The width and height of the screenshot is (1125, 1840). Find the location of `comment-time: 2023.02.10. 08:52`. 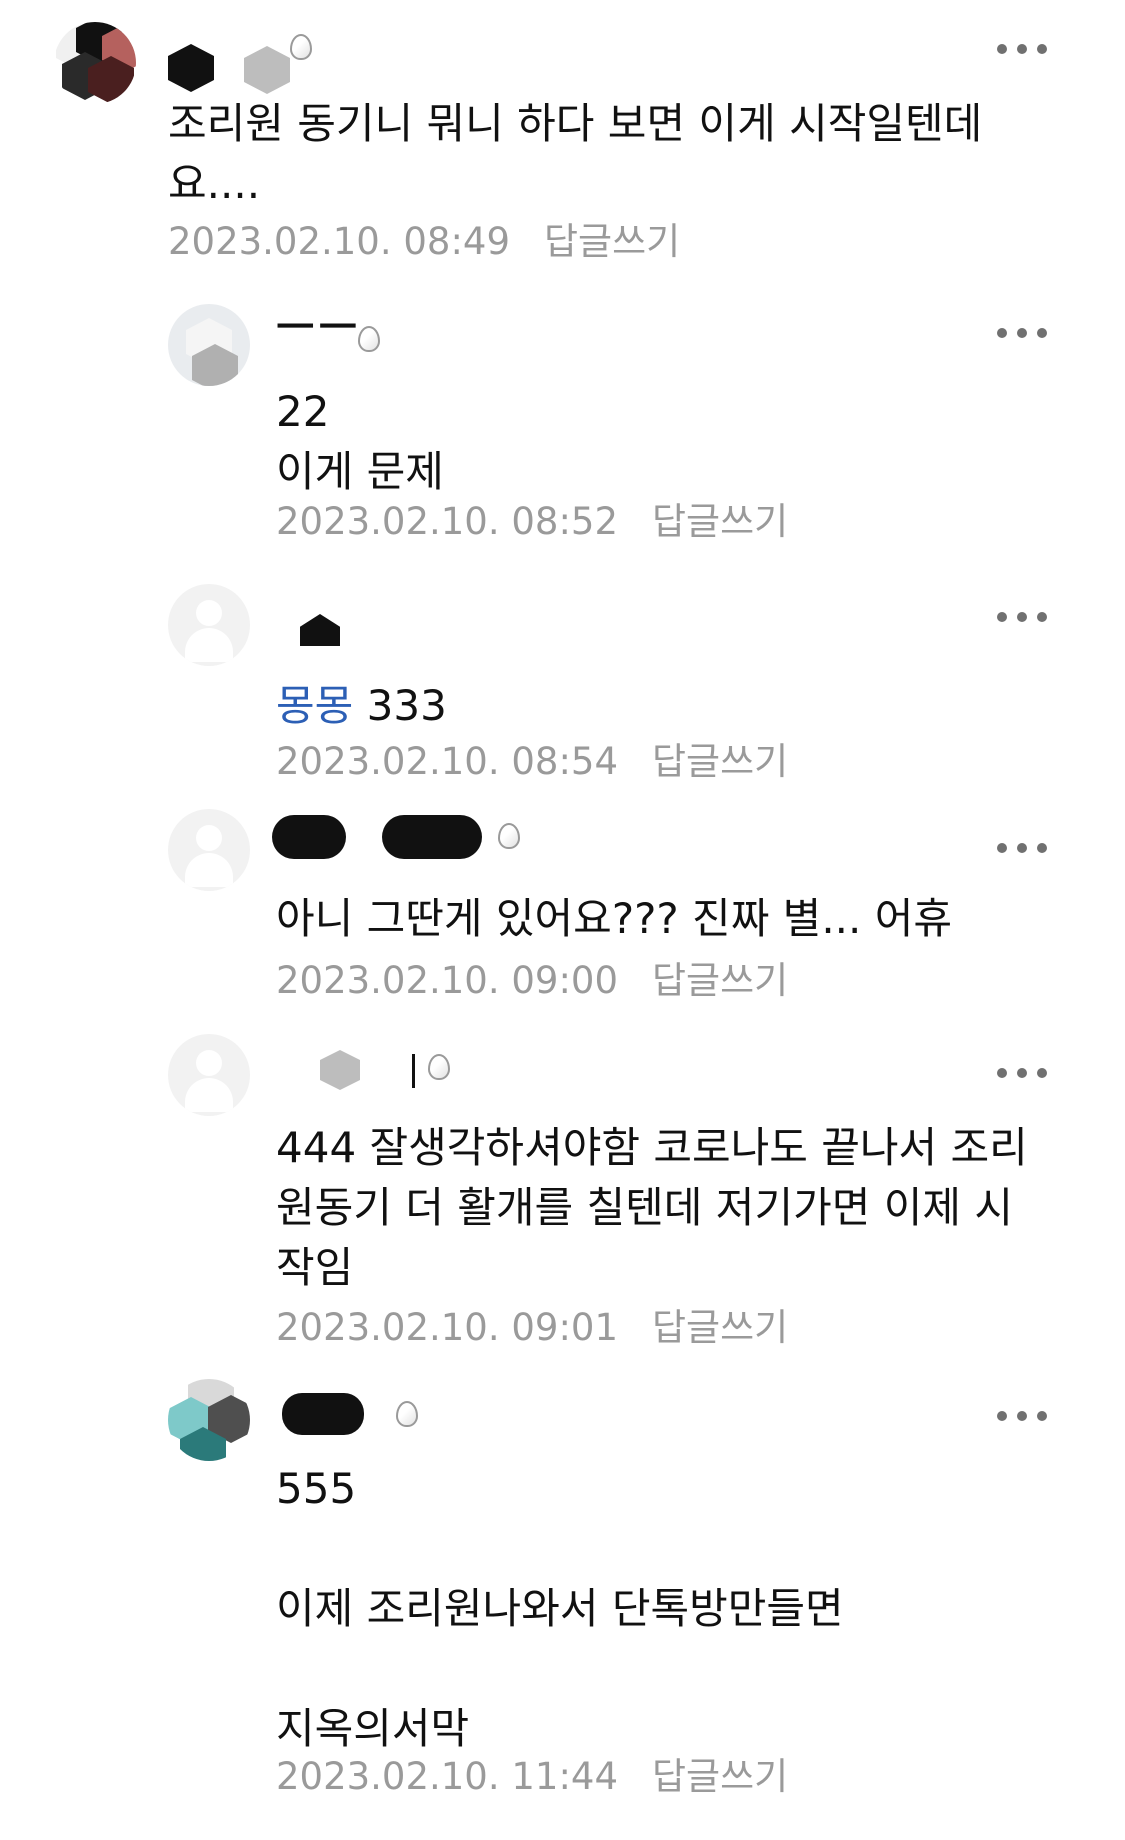

comment-time: 2023.02.10. 08:52 is located at coordinates (447, 521).